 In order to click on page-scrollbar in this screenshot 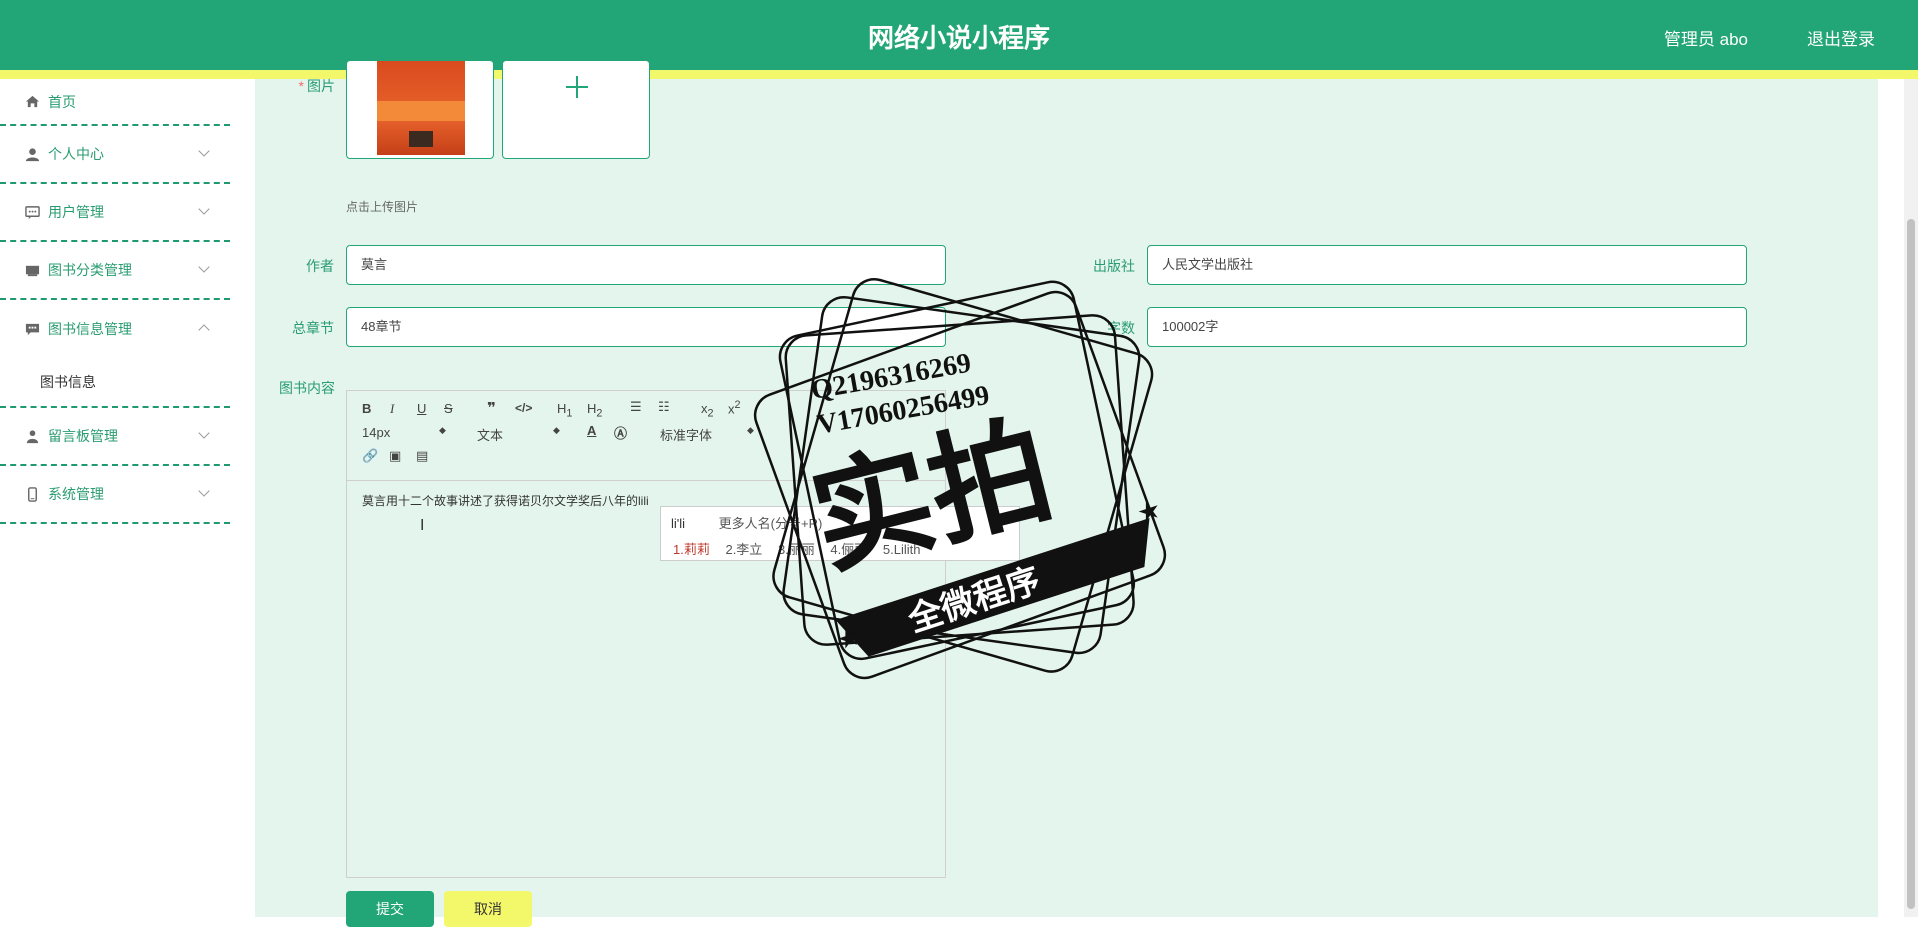, I will do `click(1911, 498)`.